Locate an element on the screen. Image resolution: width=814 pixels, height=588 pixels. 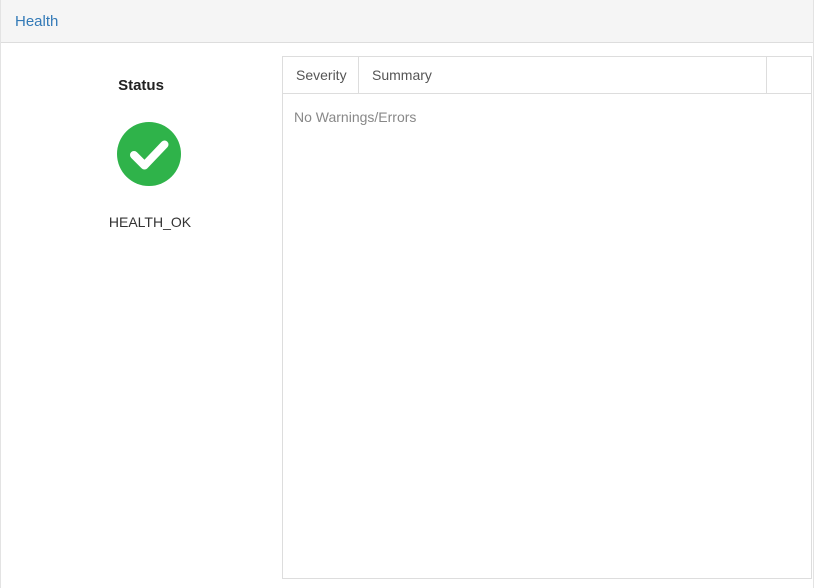
empty-table-message: No Warnings/Errors is located at coordinates (355, 117).